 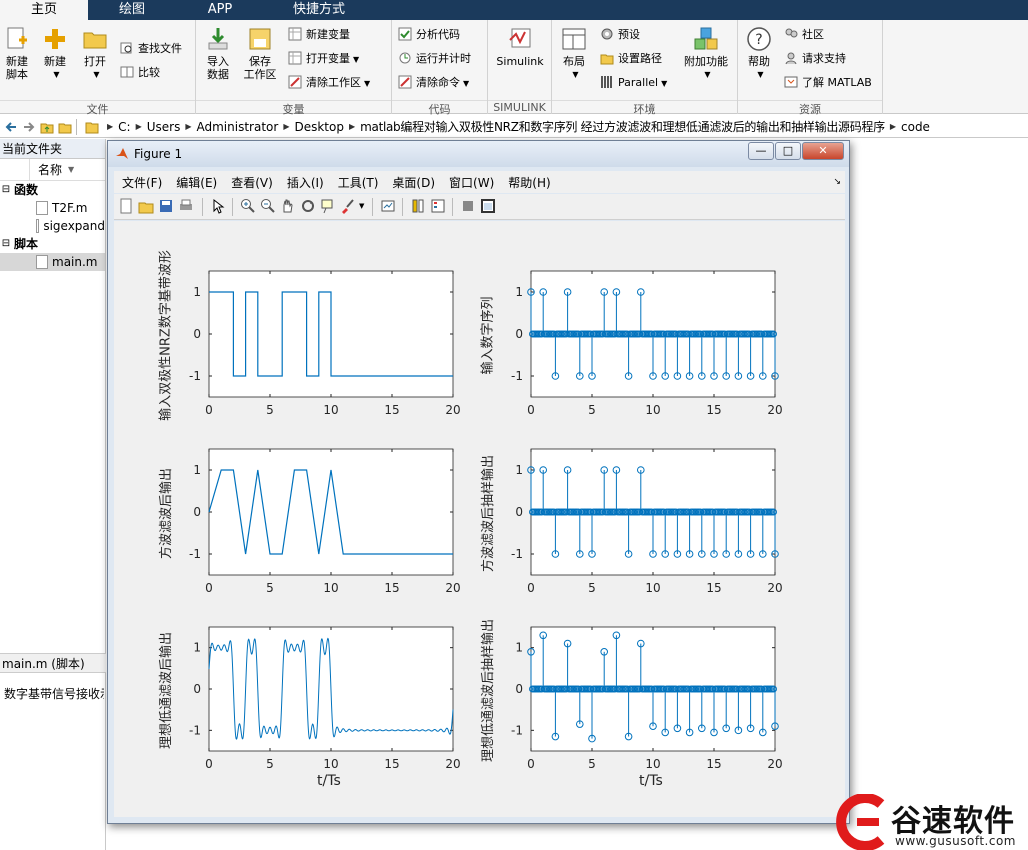 What do you see at coordinates (126, 206) in the screenshot?
I see `new-figure-icon` at bounding box center [126, 206].